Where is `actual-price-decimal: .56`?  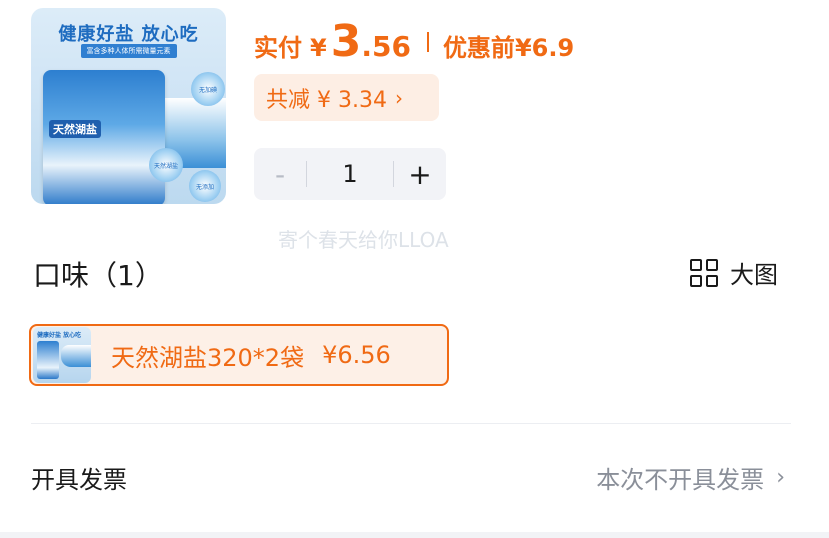
actual-price-decimal: .56 is located at coordinates (386, 46).